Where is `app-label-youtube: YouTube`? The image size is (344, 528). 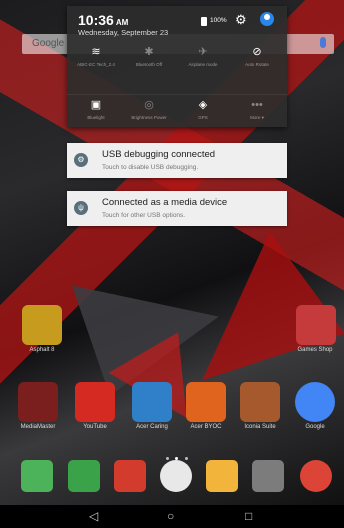 app-label-youtube: YouTube is located at coordinates (95, 427).